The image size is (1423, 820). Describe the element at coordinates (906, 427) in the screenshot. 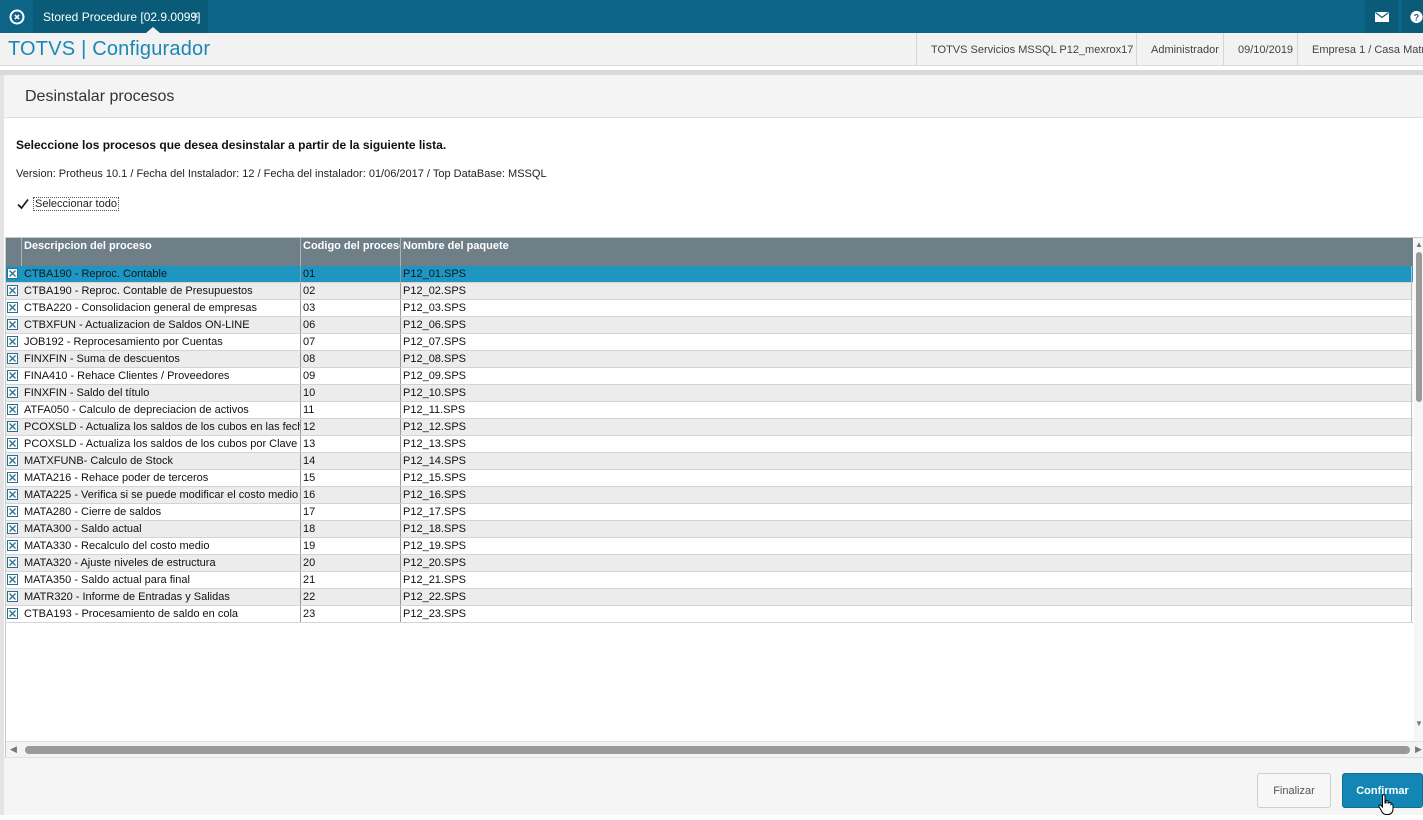

I see `row-package: P12_12.SPS` at that location.